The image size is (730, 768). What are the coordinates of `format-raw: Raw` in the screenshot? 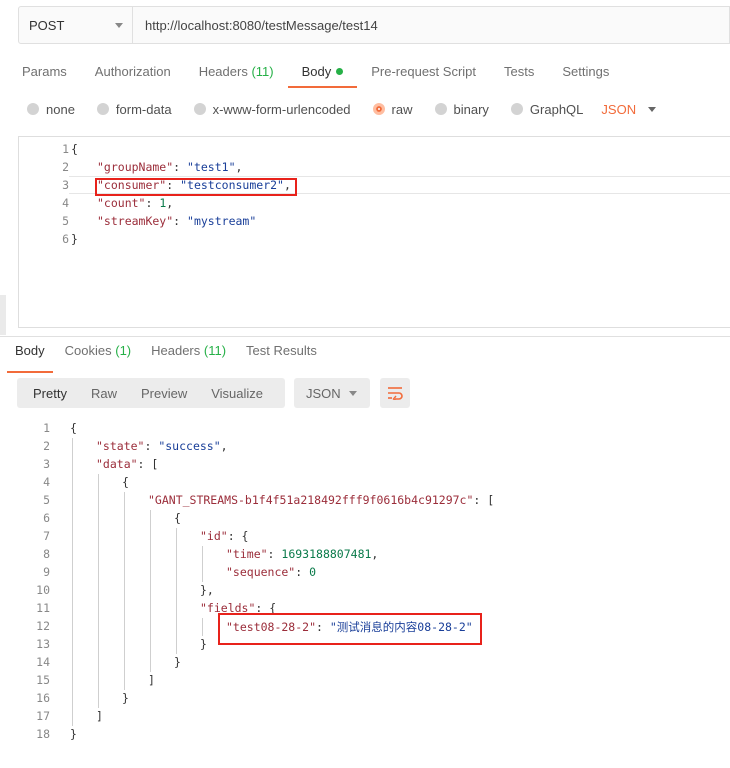 It's located at (104, 393).